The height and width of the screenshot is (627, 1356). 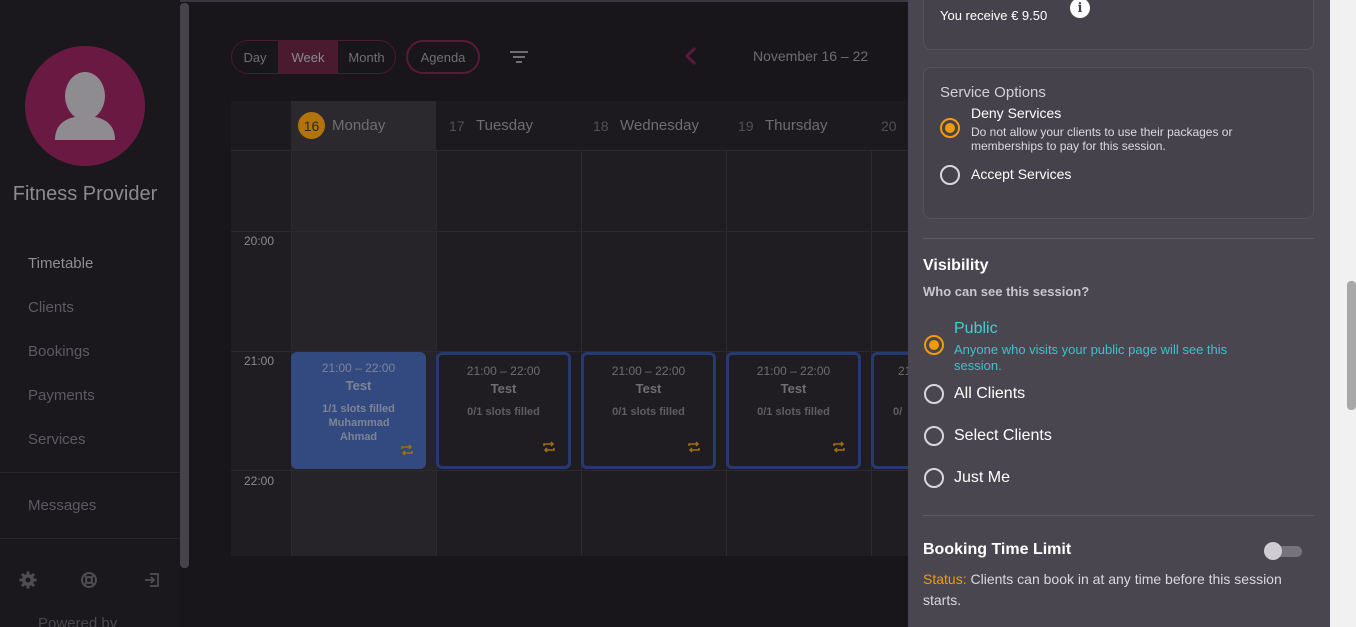 I want to click on visibility-subtitle: Who can see this session?, so click(x=1006, y=291).